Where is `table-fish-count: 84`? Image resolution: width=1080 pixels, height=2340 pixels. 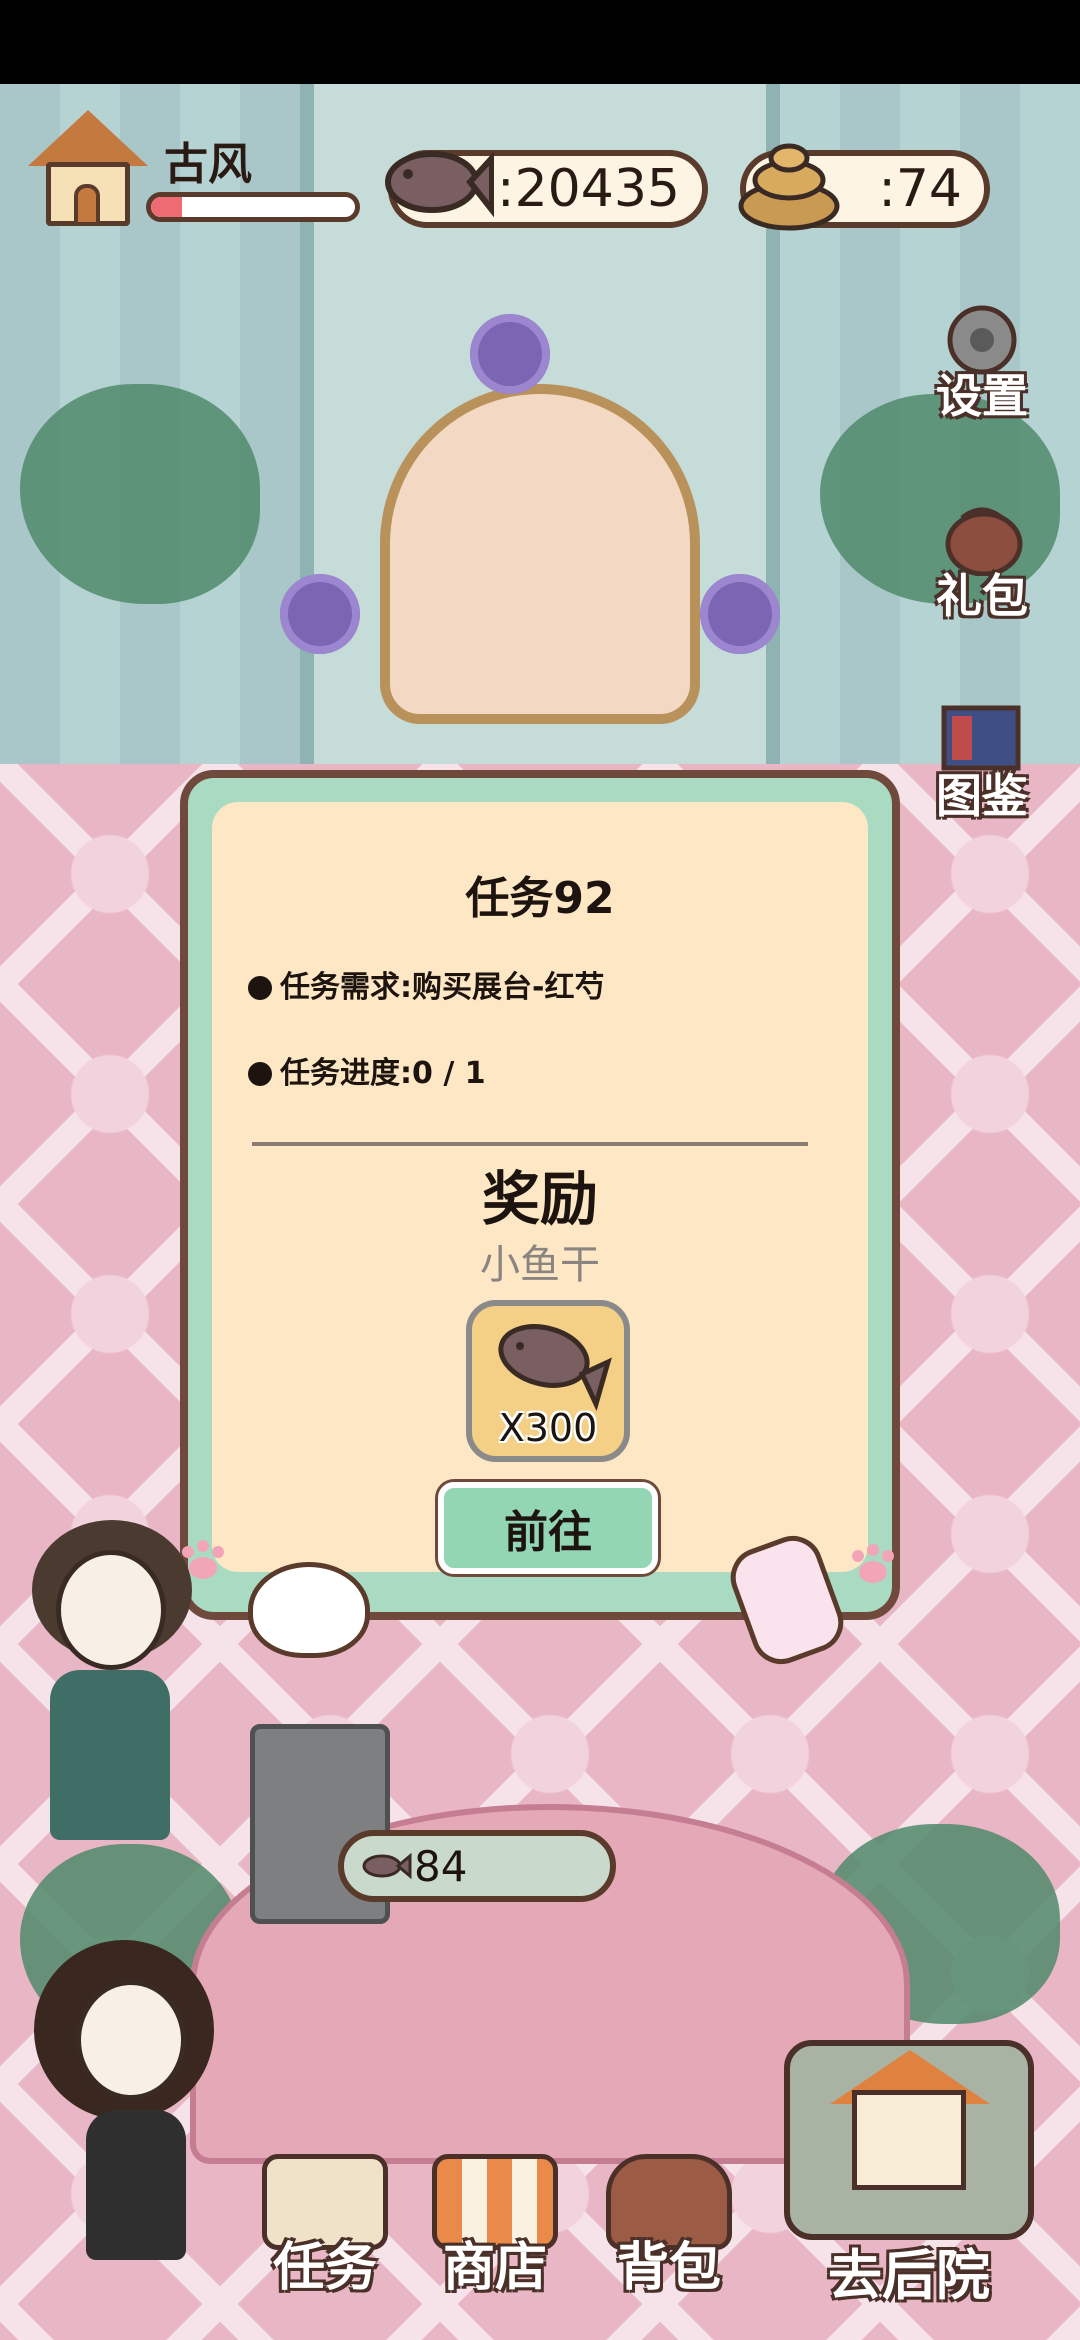
table-fish-count: 84 is located at coordinates (441, 1866).